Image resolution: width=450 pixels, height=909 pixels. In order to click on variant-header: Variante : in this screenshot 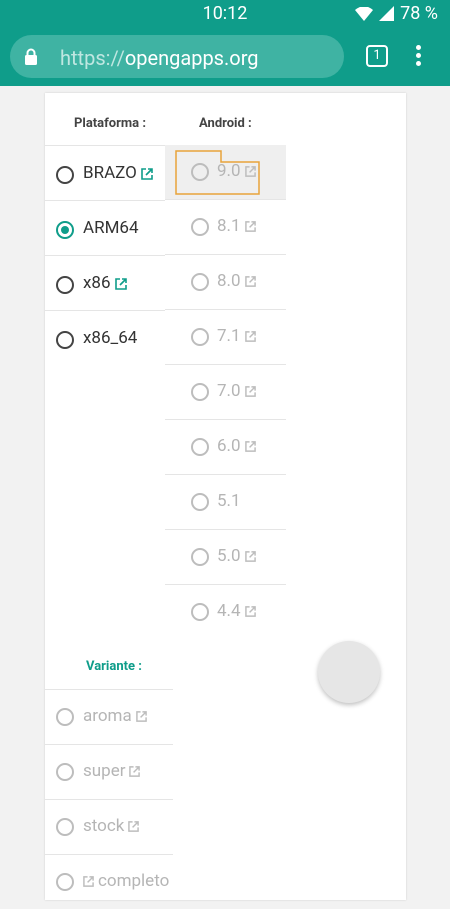, I will do `click(114, 666)`.